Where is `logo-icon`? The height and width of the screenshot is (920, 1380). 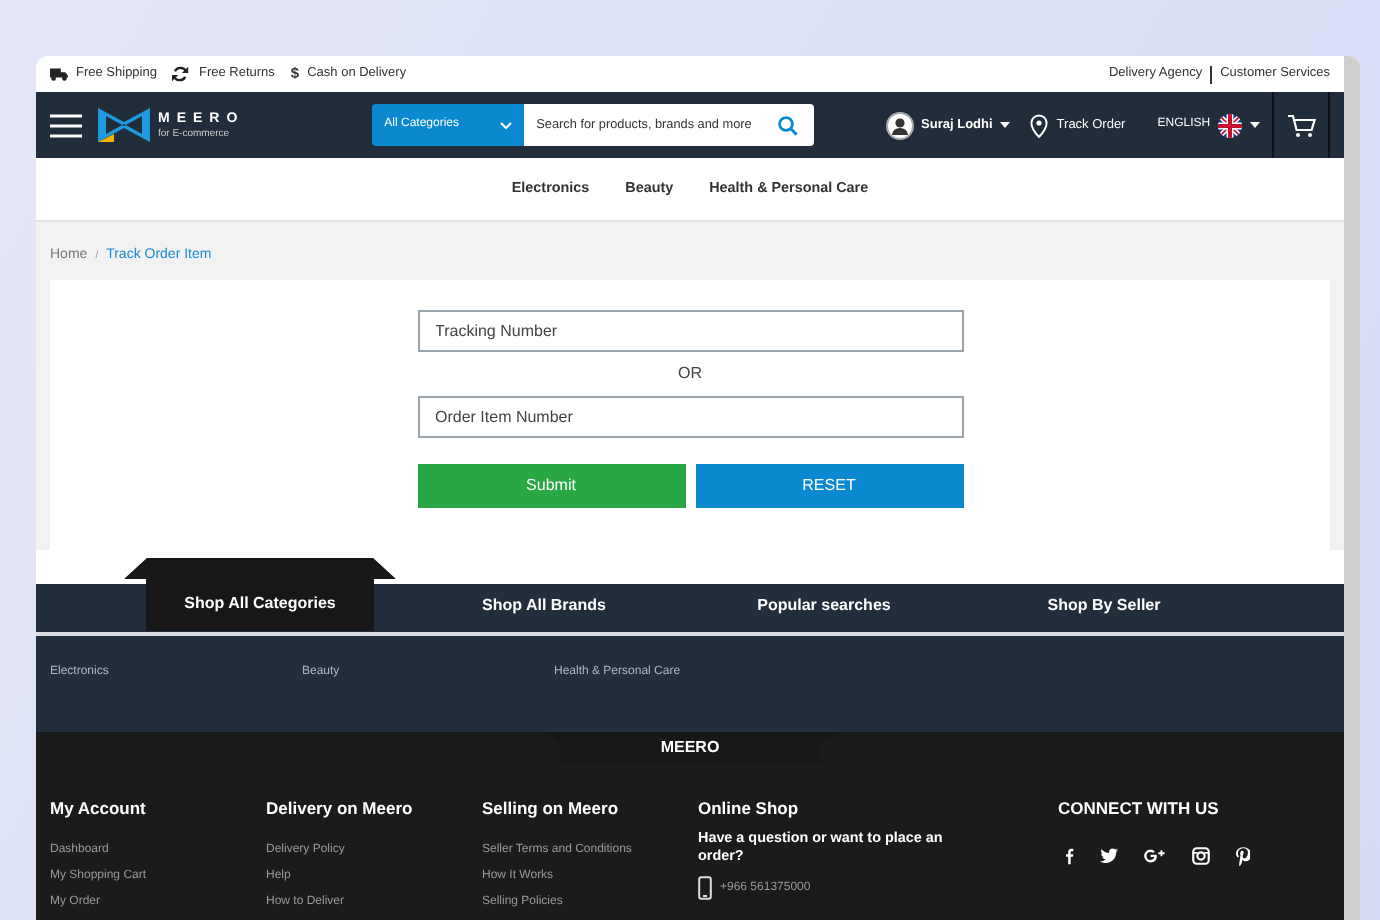
logo-icon is located at coordinates (124, 125).